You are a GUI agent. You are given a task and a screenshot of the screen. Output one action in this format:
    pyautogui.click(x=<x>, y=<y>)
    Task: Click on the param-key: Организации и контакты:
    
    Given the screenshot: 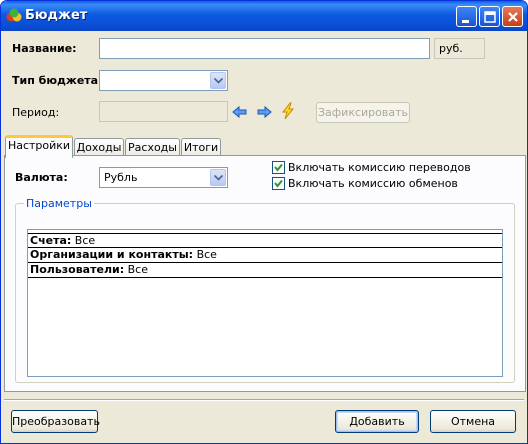 What is the action you would take?
    pyautogui.click(x=112, y=254)
    